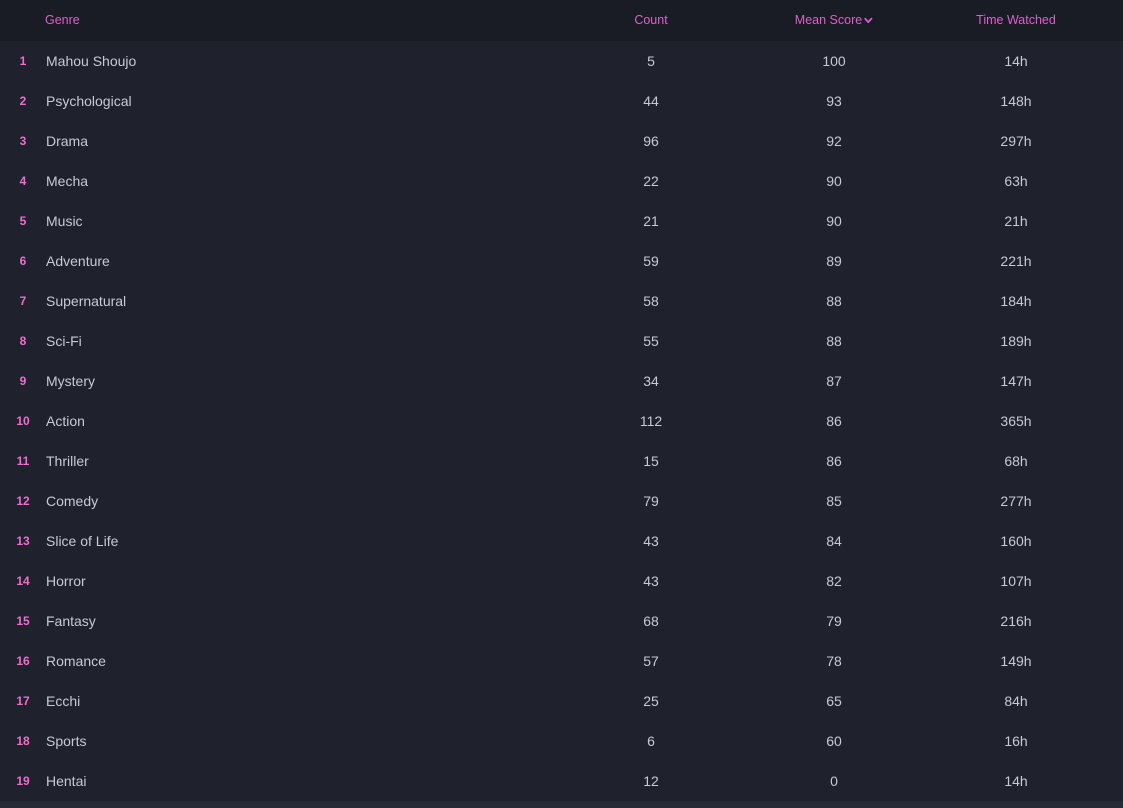 This screenshot has width=1123, height=808. Describe the element at coordinates (1016, 421) in the screenshot. I see `time-watched-value: 365h` at that location.